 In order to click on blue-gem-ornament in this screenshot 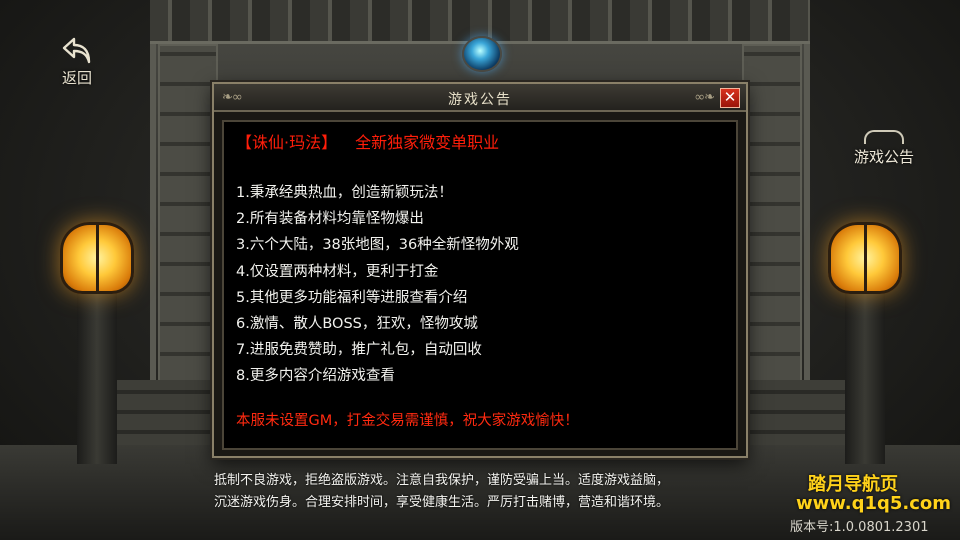, I will do `click(482, 54)`.